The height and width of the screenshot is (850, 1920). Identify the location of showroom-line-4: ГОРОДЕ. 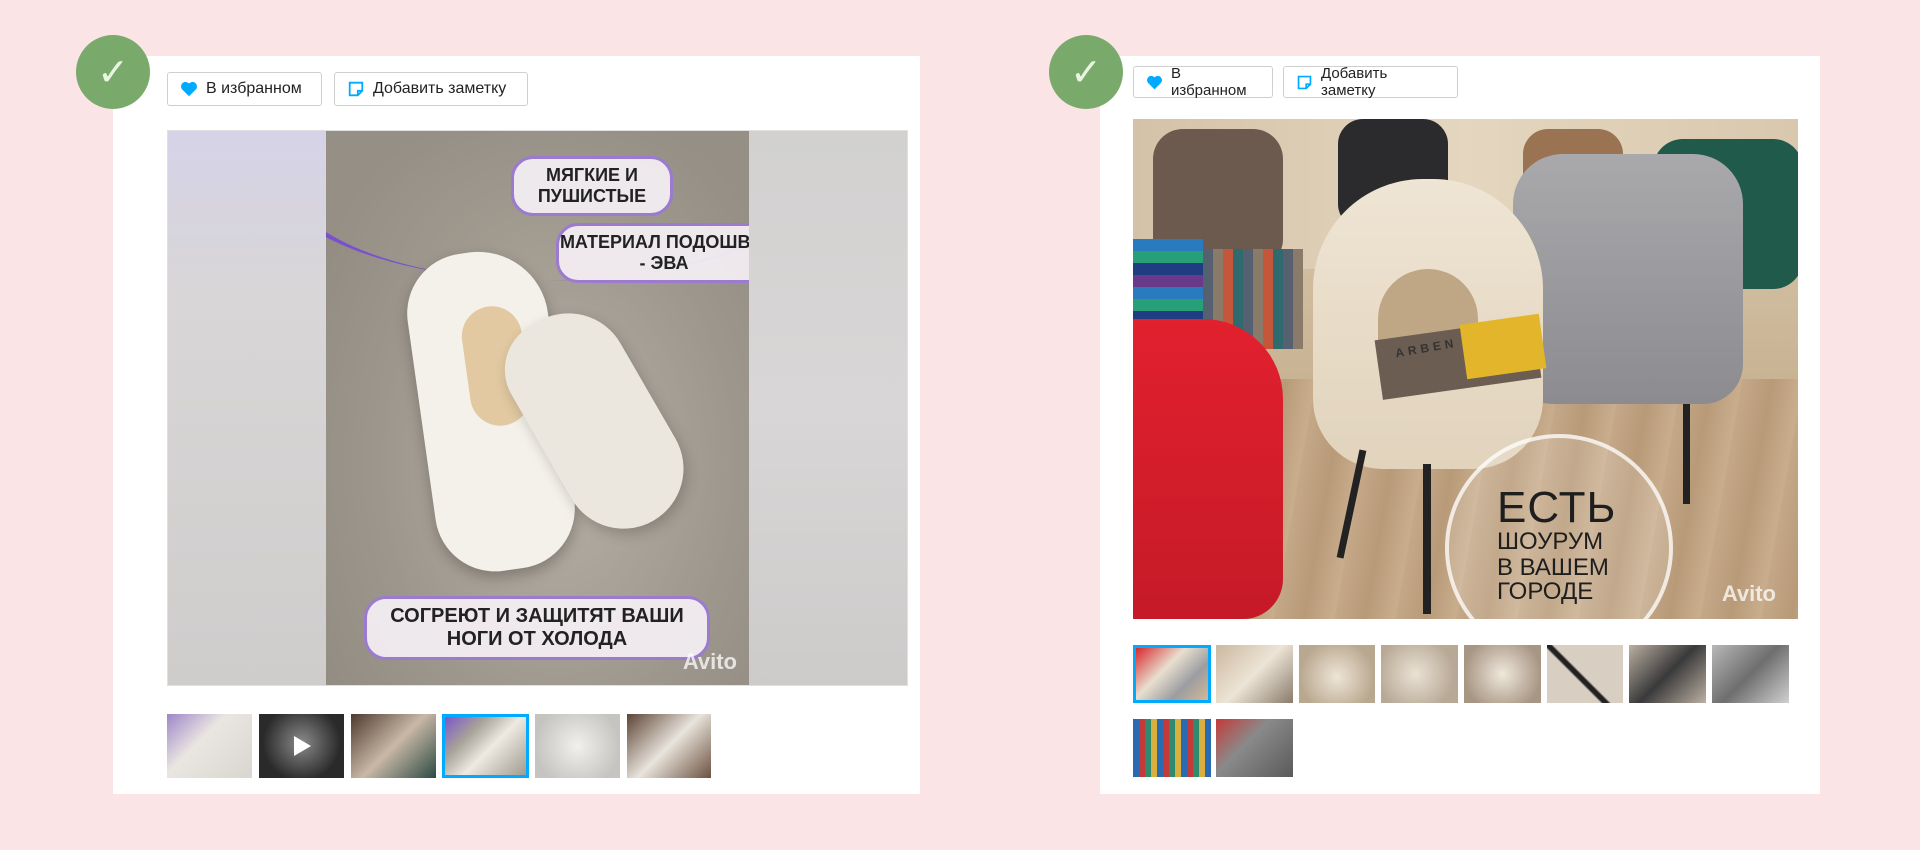
(1545, 591).